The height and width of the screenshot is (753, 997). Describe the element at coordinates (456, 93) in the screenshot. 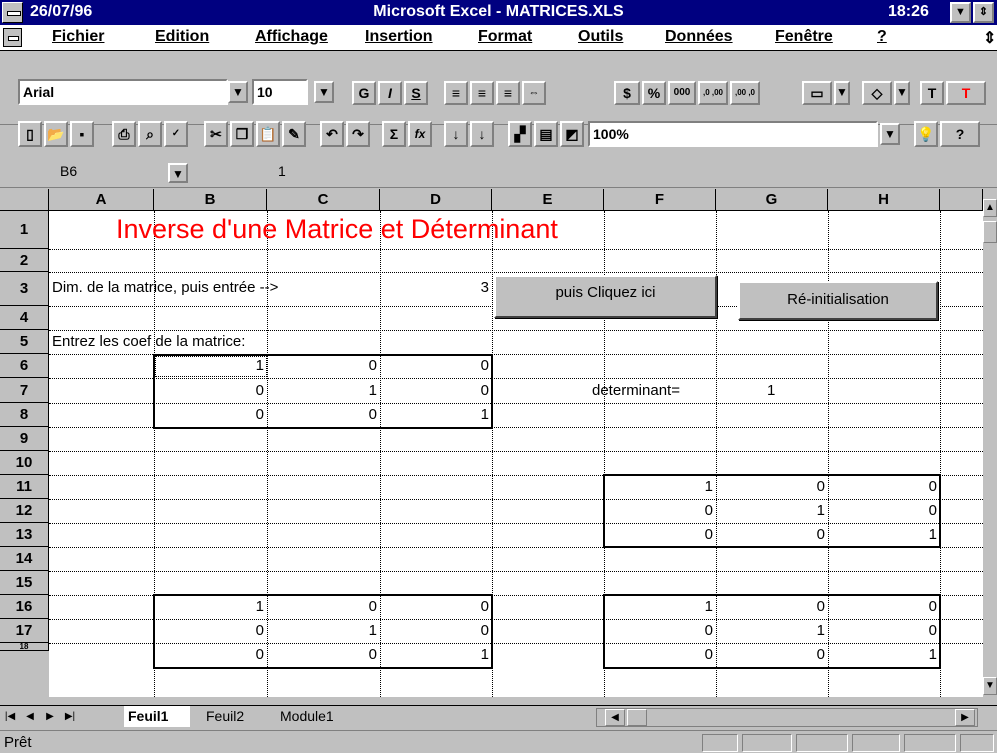

I see `align-left-icon: ≡` at that location.